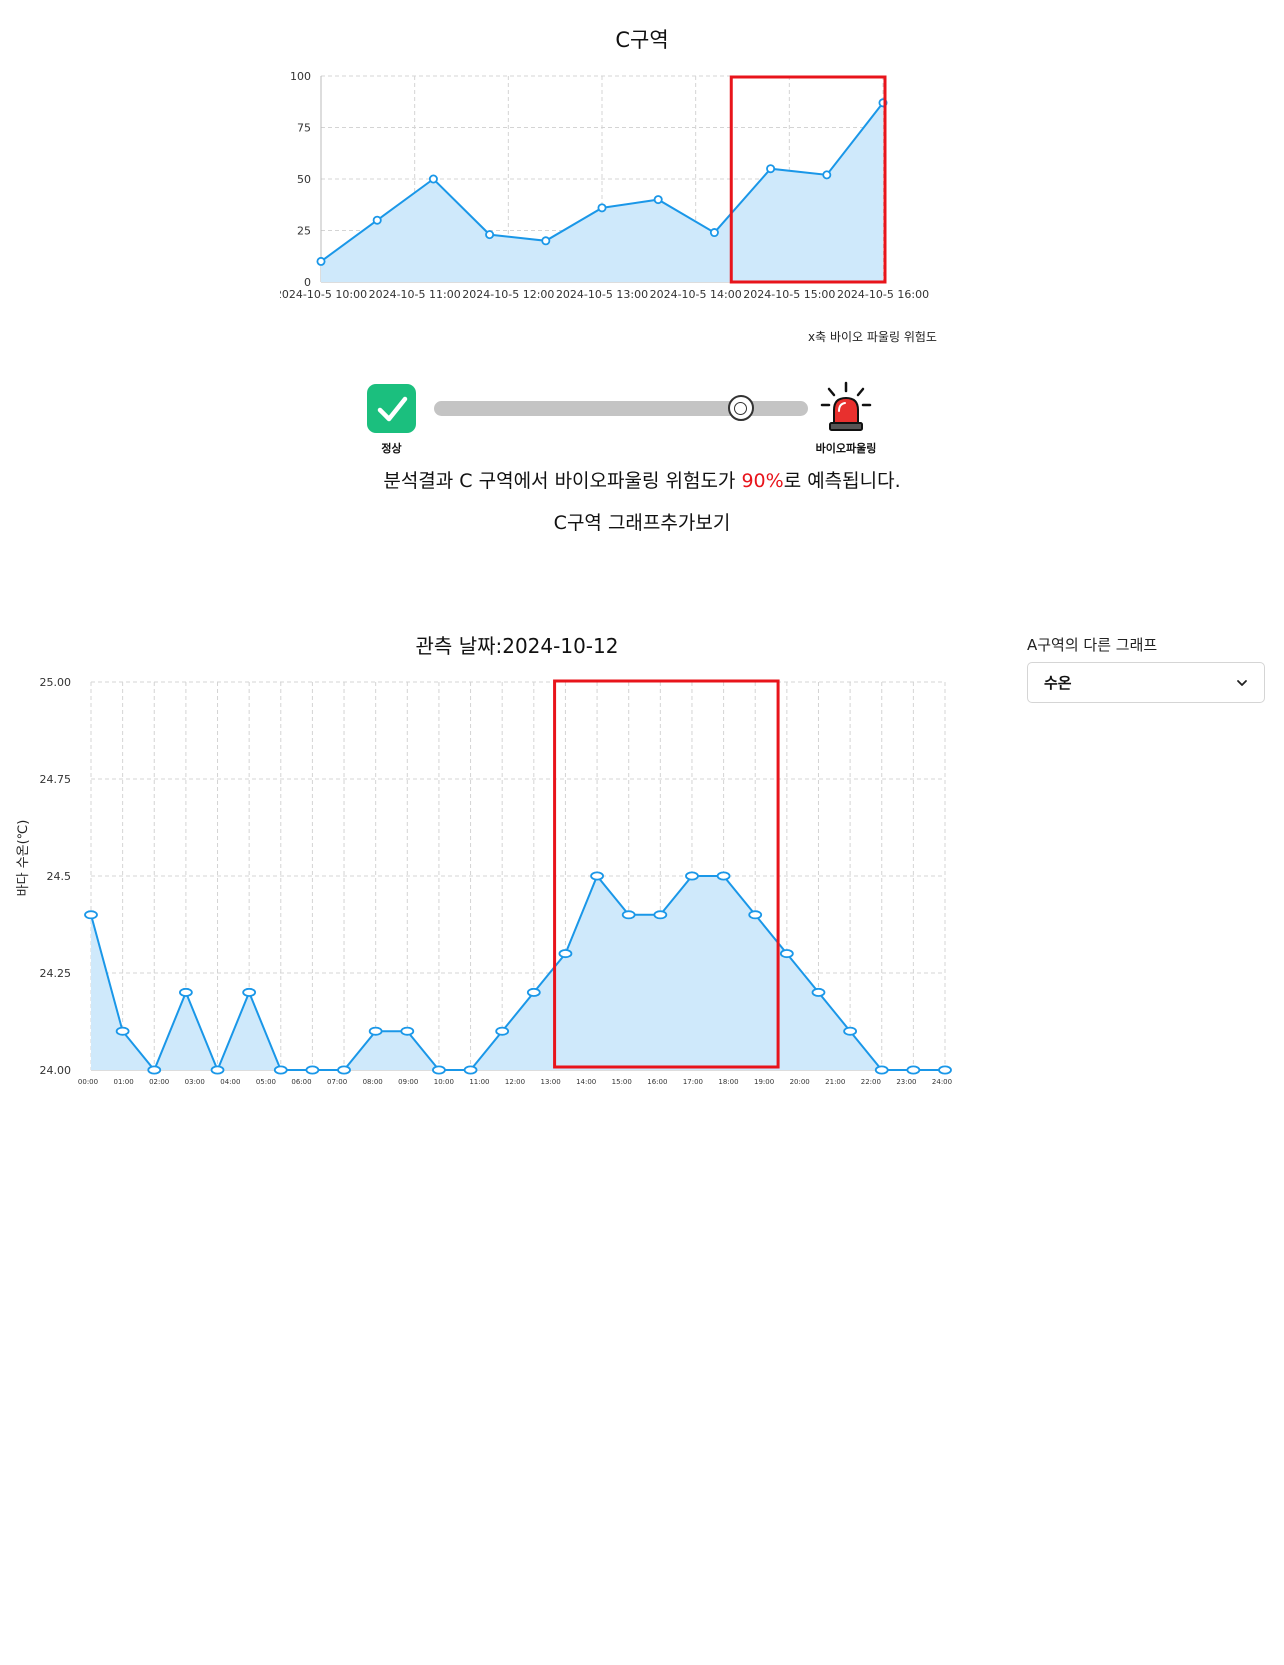 The height and width of the screenshot is (1665, 1284). I want to click on x-tick-label: 15:00, so click(622, 1082).